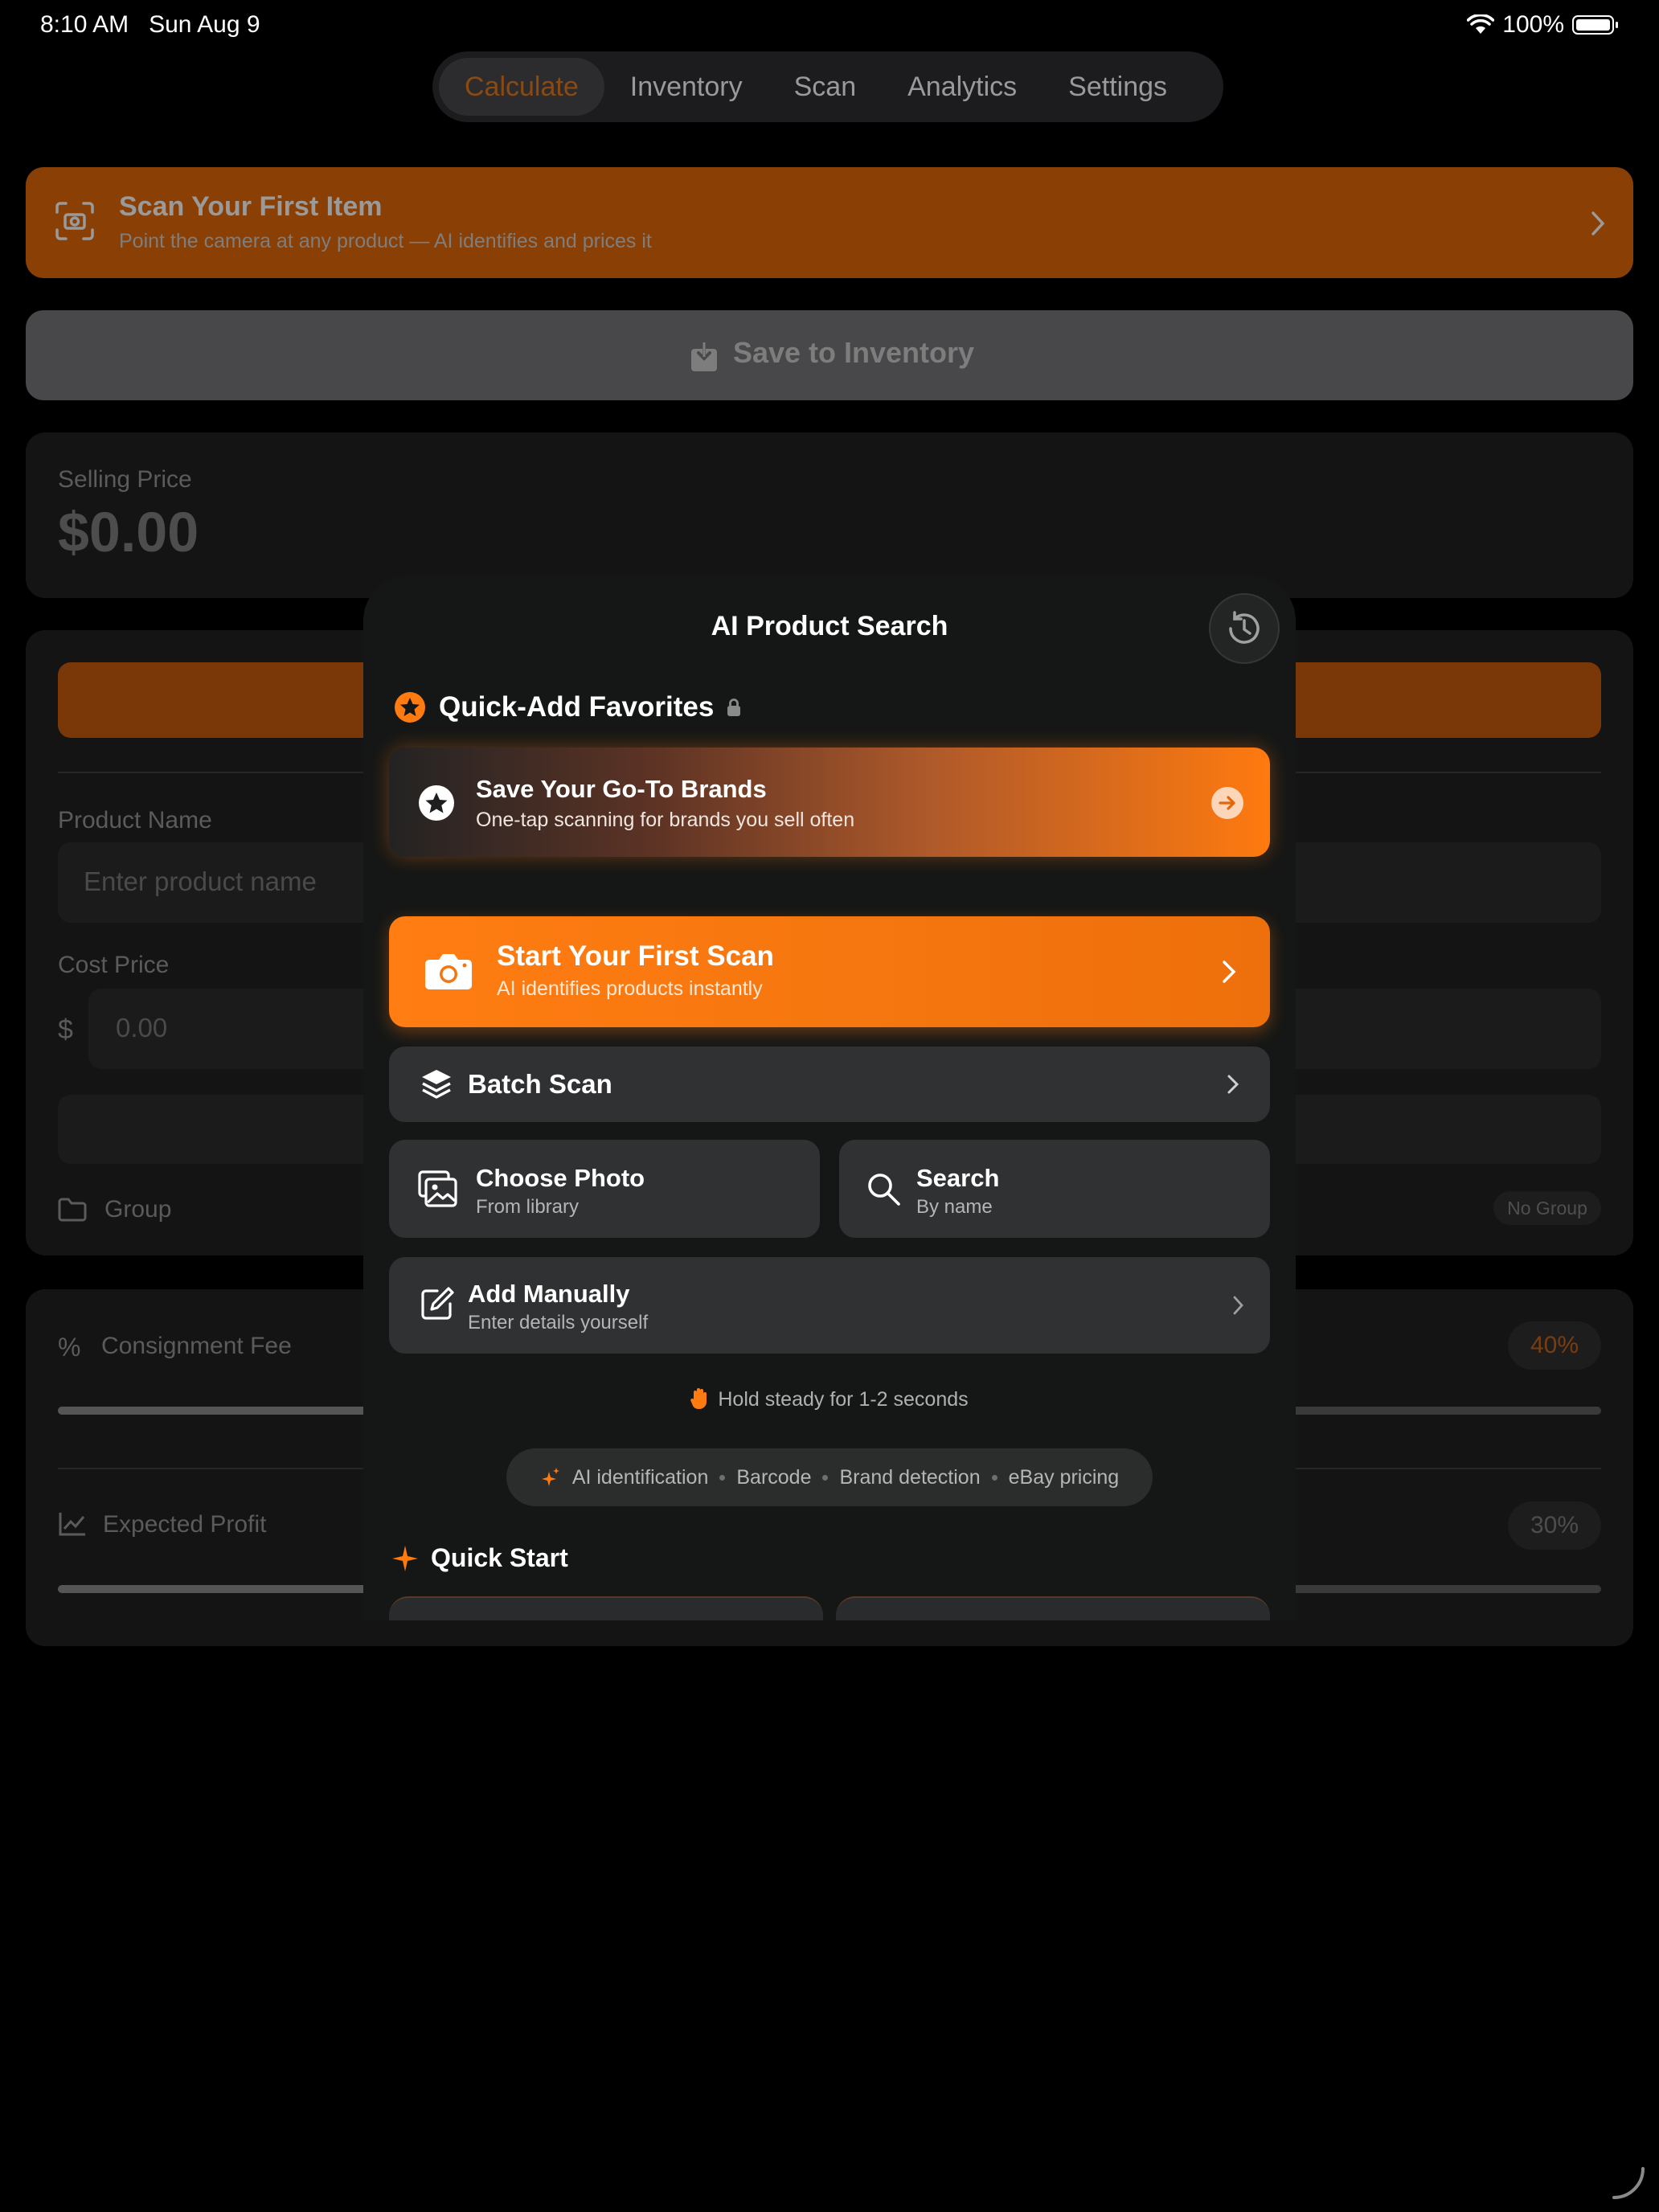 The height and width of the screenshot is (2212, 1659). What do you see at coordinates (829, 222) in the screenshot?
I see `scan-first-item-banner` at bounding box center [829, 222].